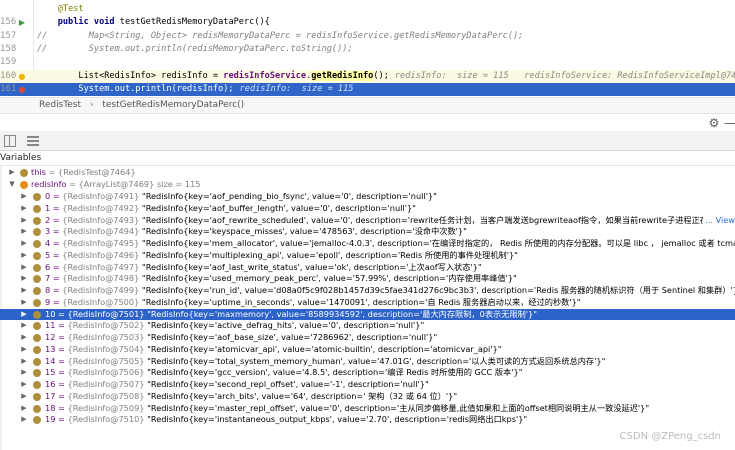 The image size is (735, 450). Describe the element at coordinates (8, 35) in the screenshot. I see `line-number: 157` at that location.